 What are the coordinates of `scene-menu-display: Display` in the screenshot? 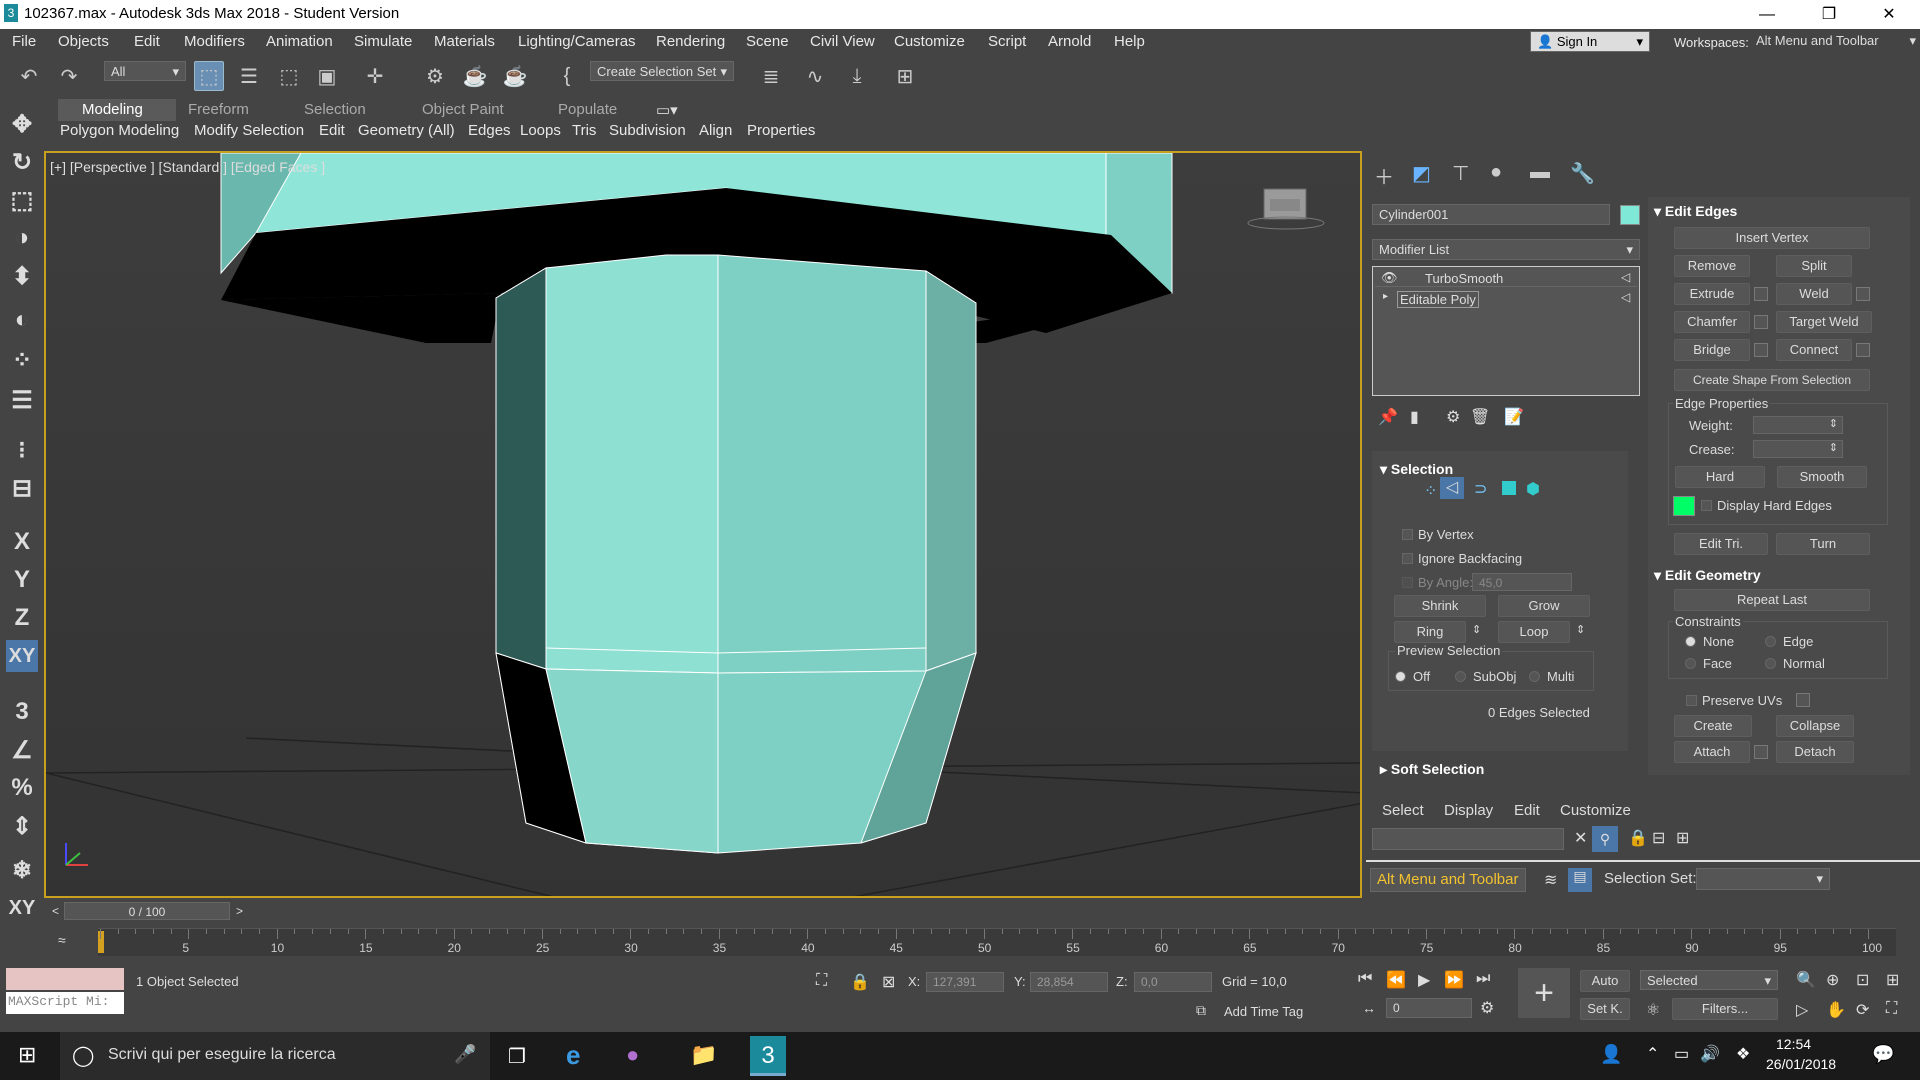 It's located at (1468, 810).